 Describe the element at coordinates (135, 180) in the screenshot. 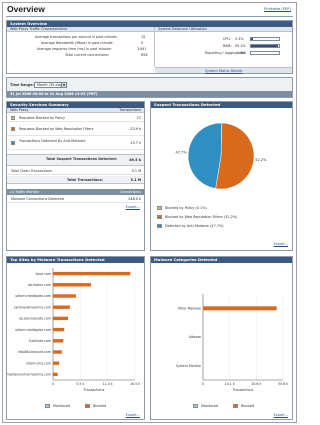

I see `total-value: 3.1 M` at that location.